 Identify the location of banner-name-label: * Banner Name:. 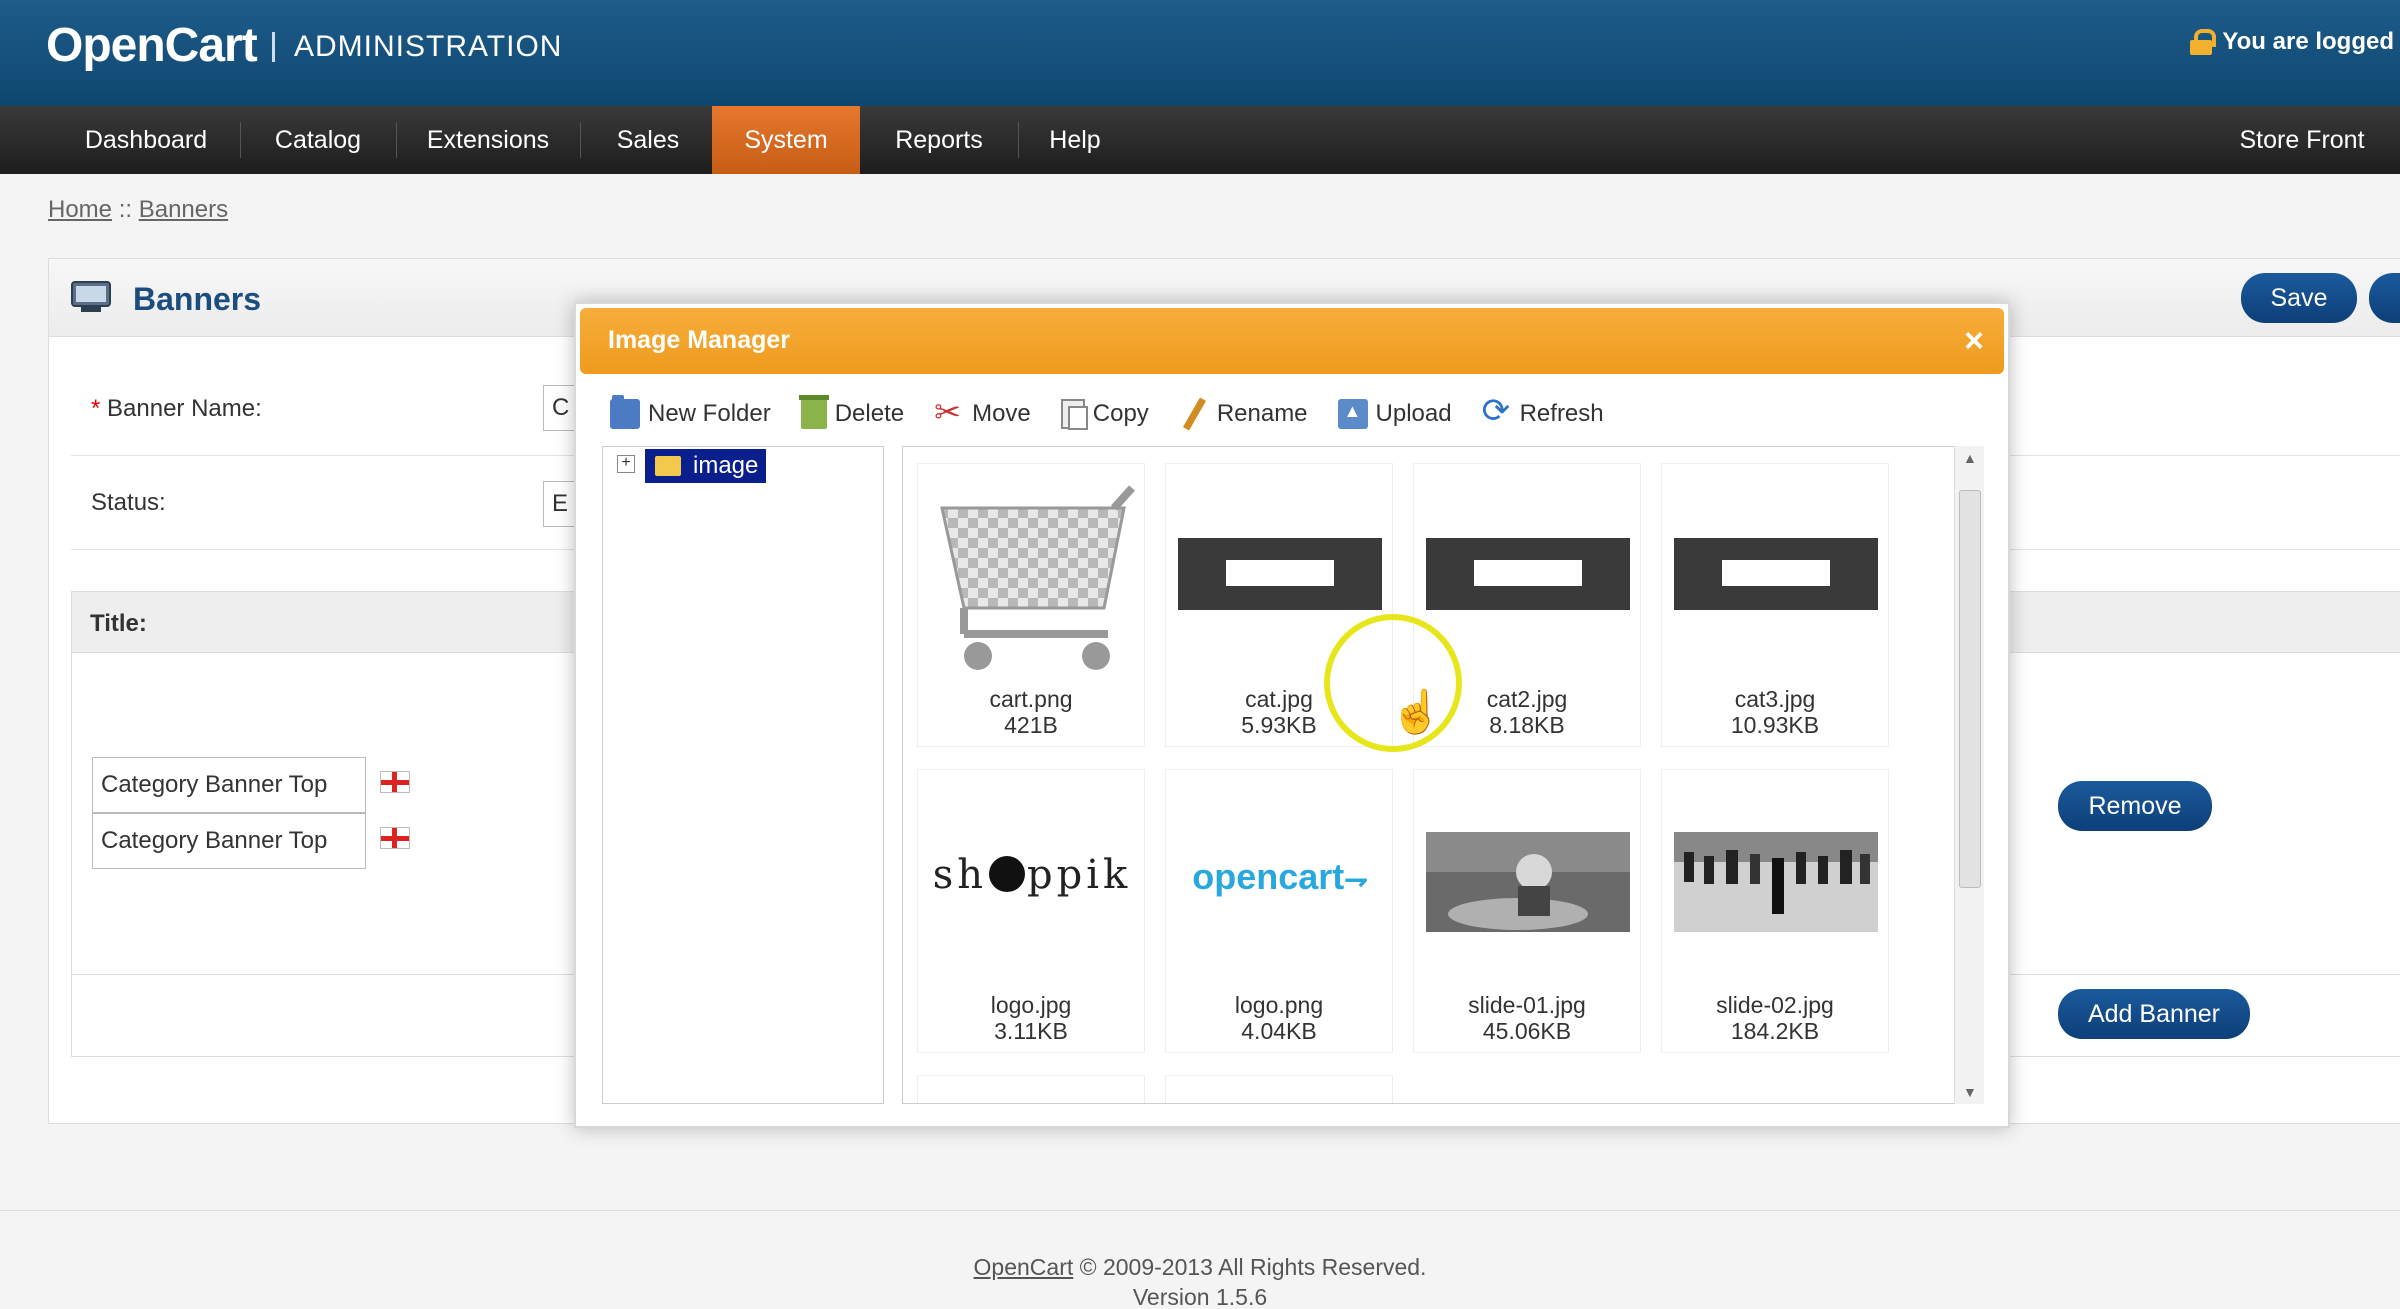
(176, 409).